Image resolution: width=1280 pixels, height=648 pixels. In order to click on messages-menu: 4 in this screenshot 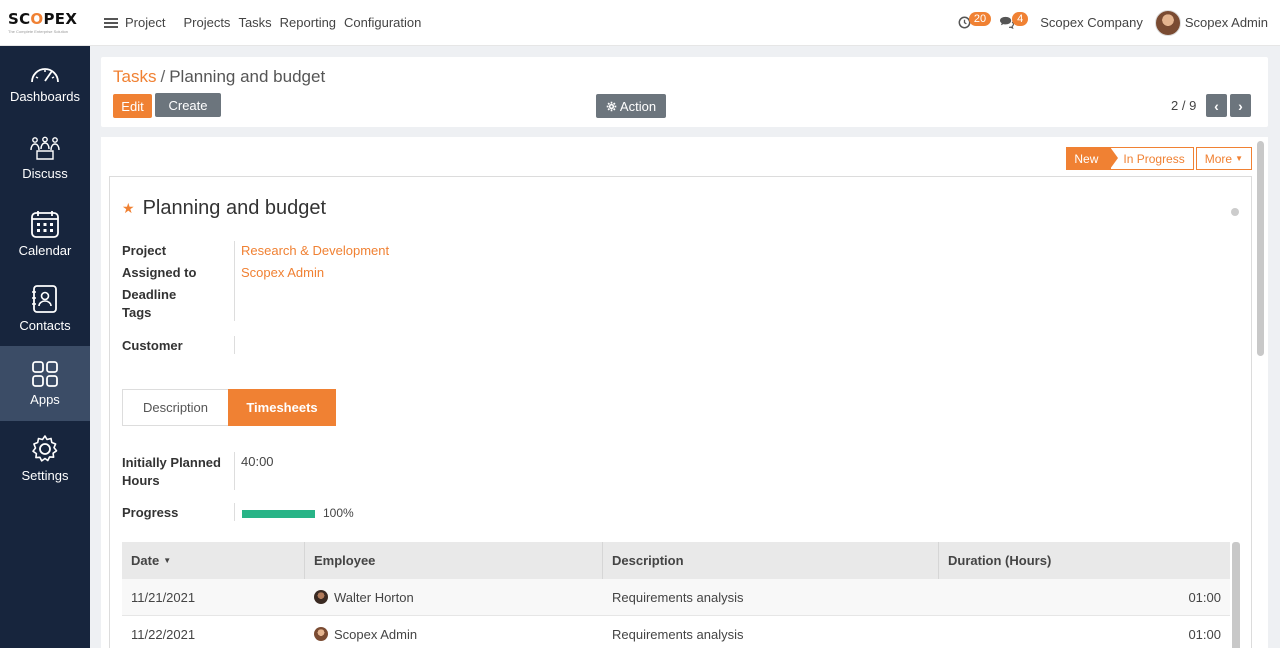, I will do `click(1014, 20)`.